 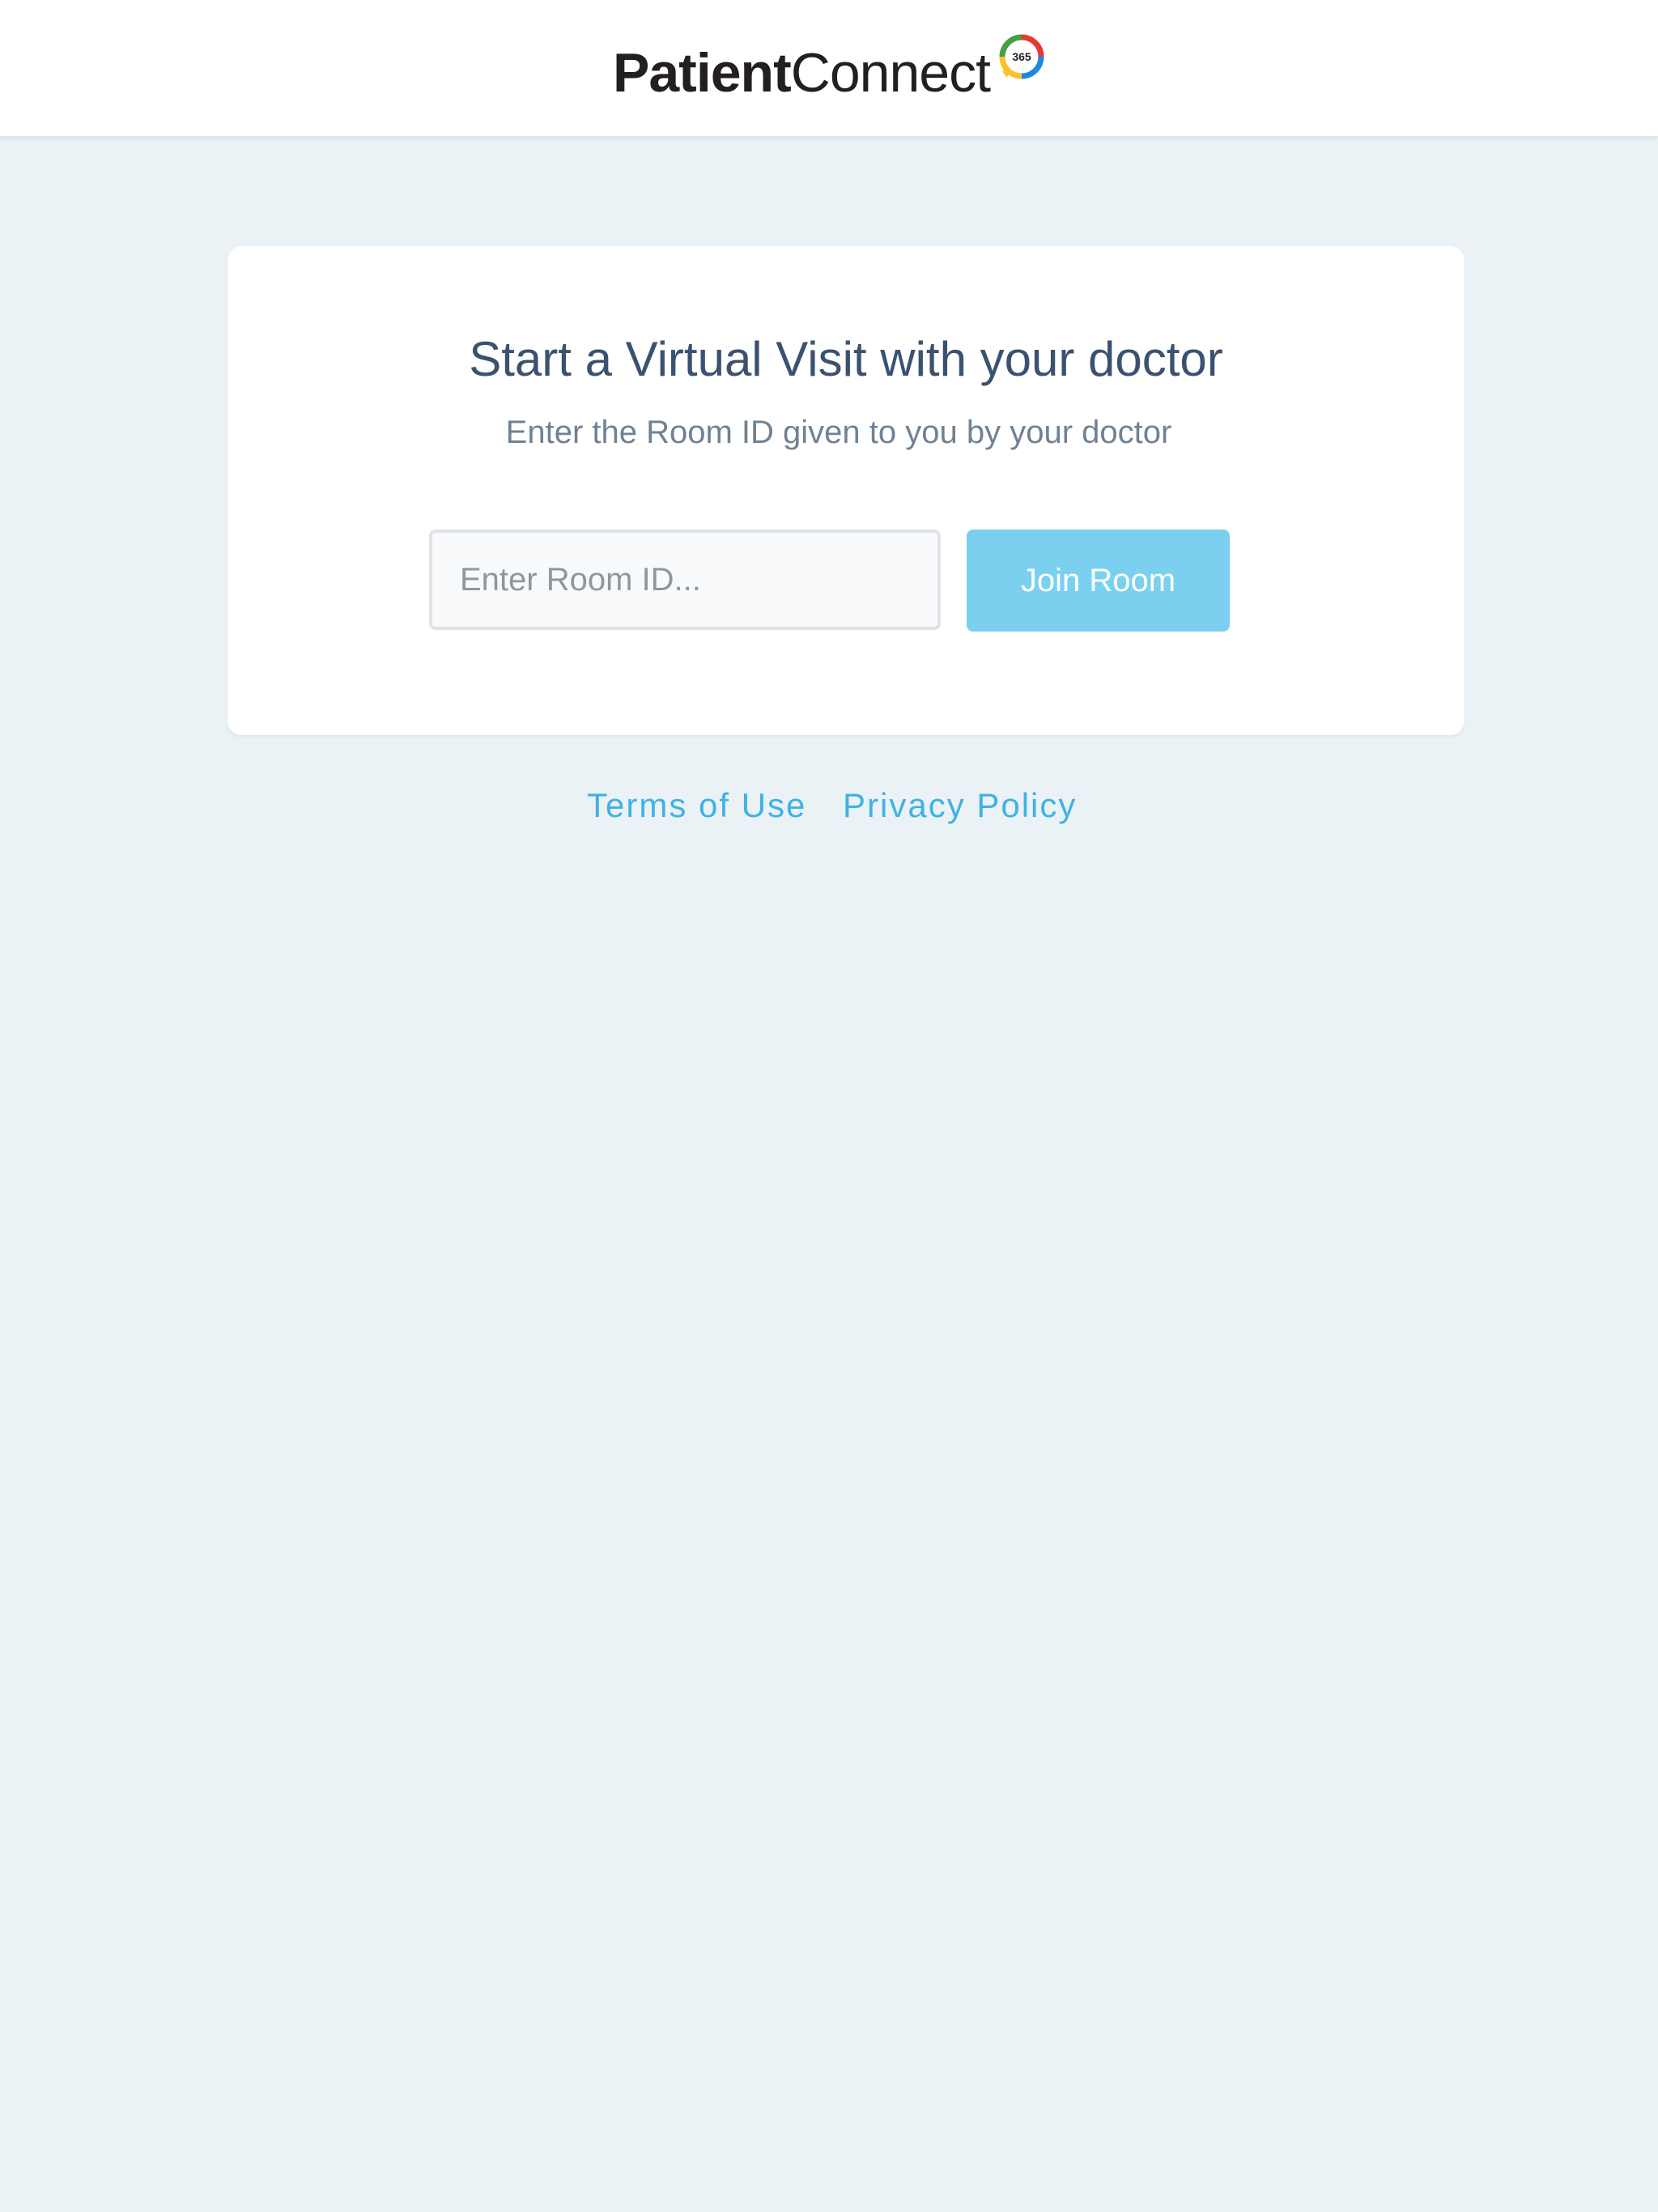 I want to click on join-room-button: Join Room, so click(x=1098, y=581).